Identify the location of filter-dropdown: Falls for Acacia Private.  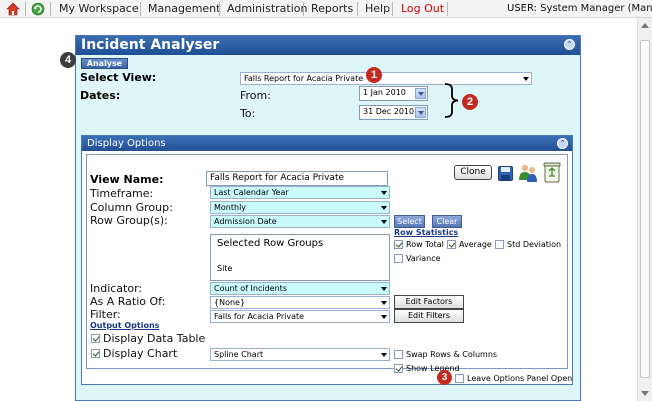
(300, 316).